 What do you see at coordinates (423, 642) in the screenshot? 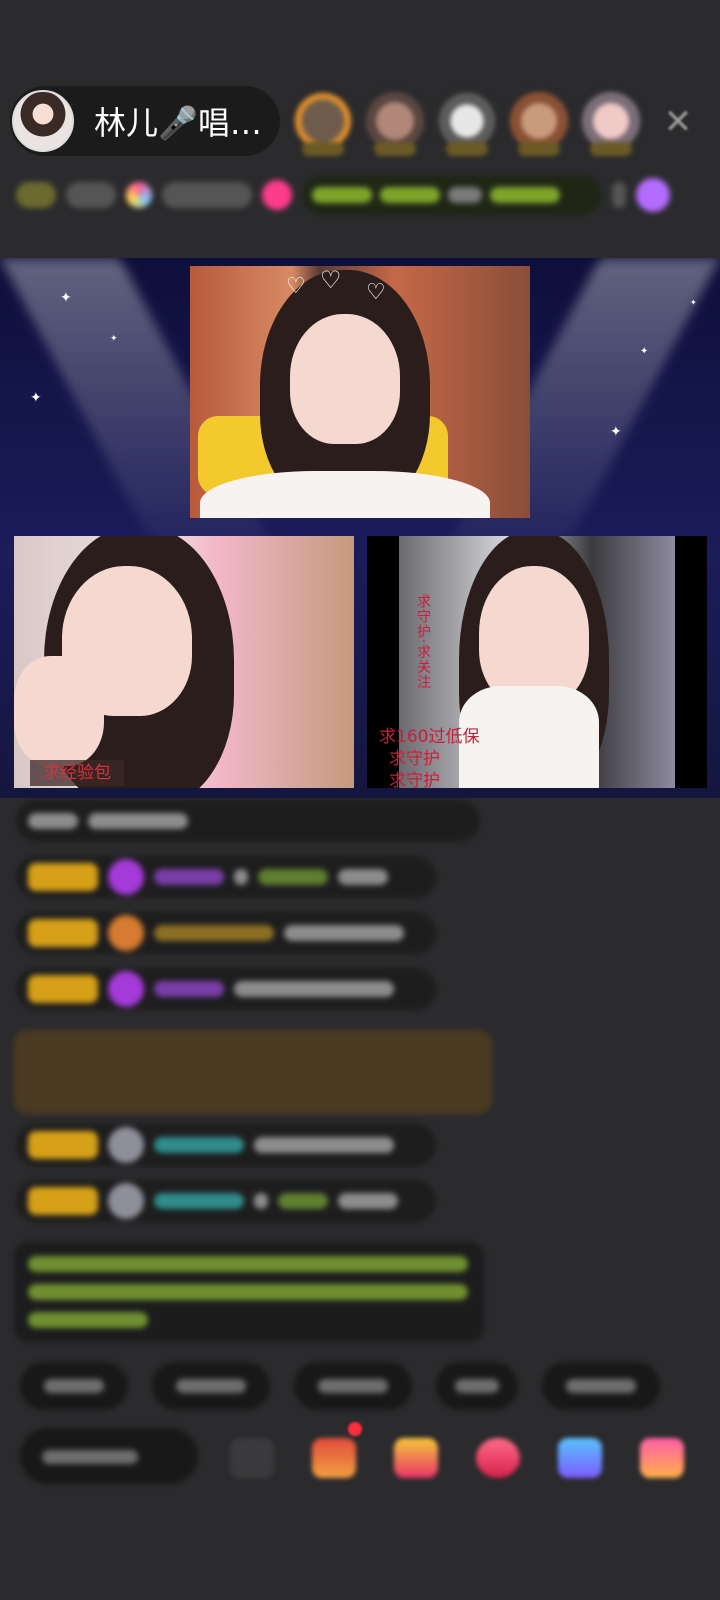
I see `guest-sign-vertical: 求守护·求关注` at bounding box center [423, 642].